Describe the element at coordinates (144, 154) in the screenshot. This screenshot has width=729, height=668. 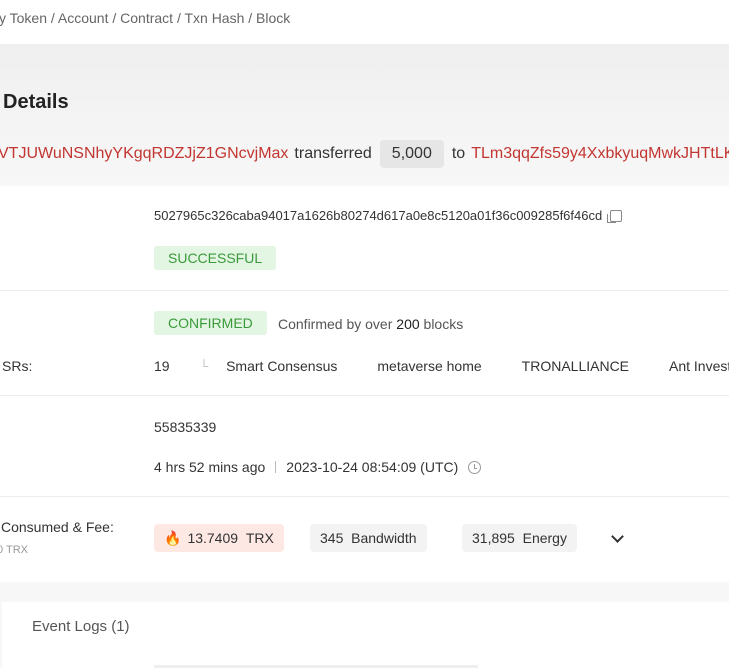
I see `from-address-link: VTJUWuNSNhyYKgqRDZJjZ1GNcvjMax` at that location.